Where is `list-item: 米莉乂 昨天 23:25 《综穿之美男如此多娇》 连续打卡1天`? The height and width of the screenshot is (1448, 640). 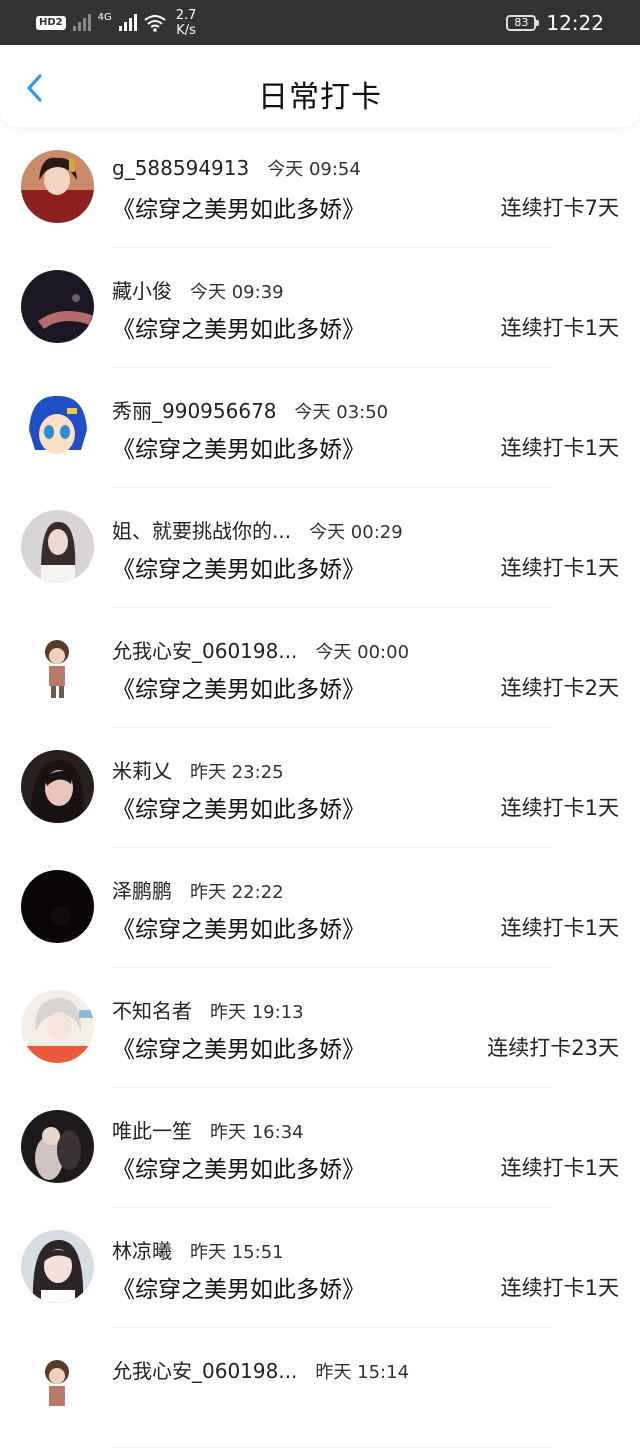 list-item: 米莉乂 昨天 23:25 《综穿之美男如此多娇》 连续打卡1天 is located at coordinates (320, 788).